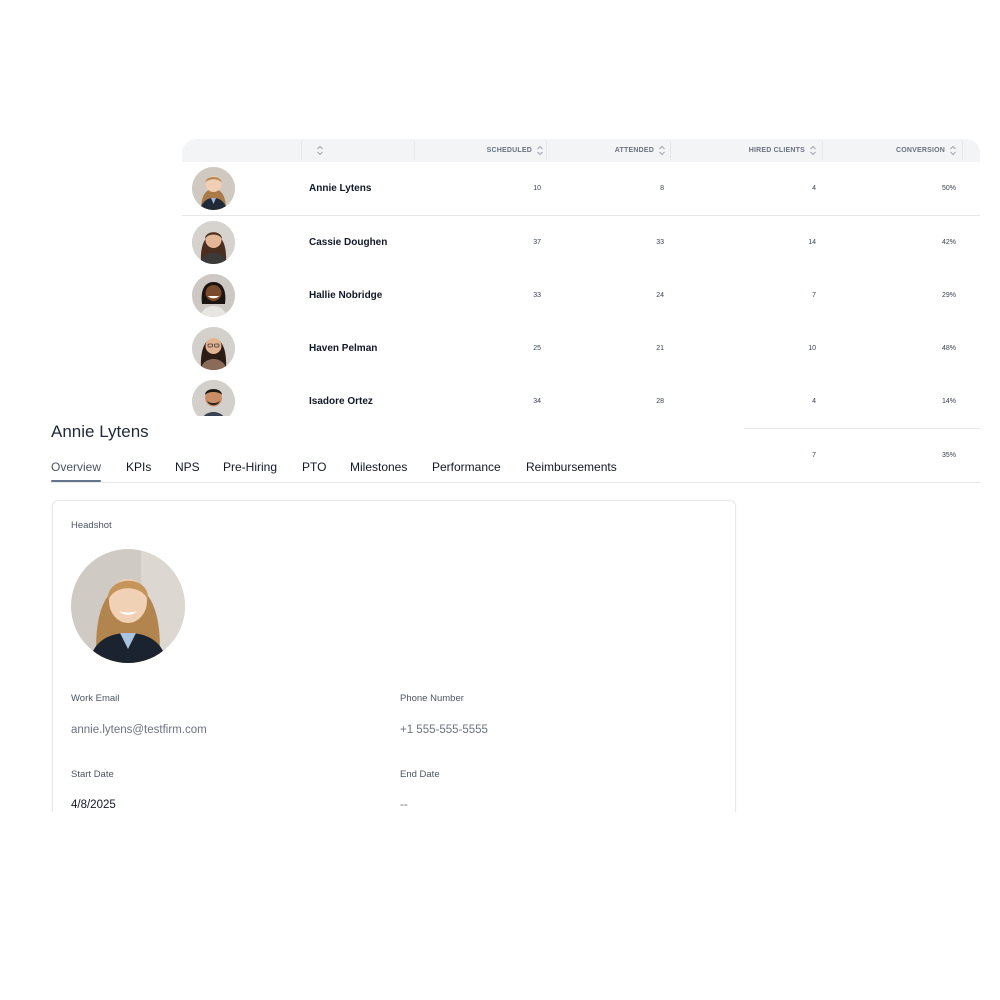 The image size is (1000, 1000). What do you see at coordinates (378, 467) in the screenshot?
I see `tab-milestones: Milestones` at bounding box center [378, 467].